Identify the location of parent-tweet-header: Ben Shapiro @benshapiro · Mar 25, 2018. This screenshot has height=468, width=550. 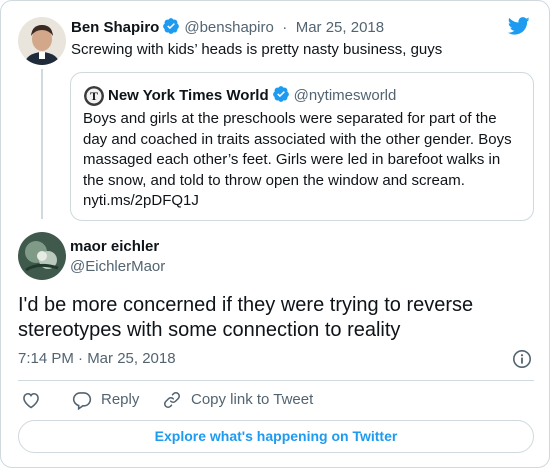
(227, 27).